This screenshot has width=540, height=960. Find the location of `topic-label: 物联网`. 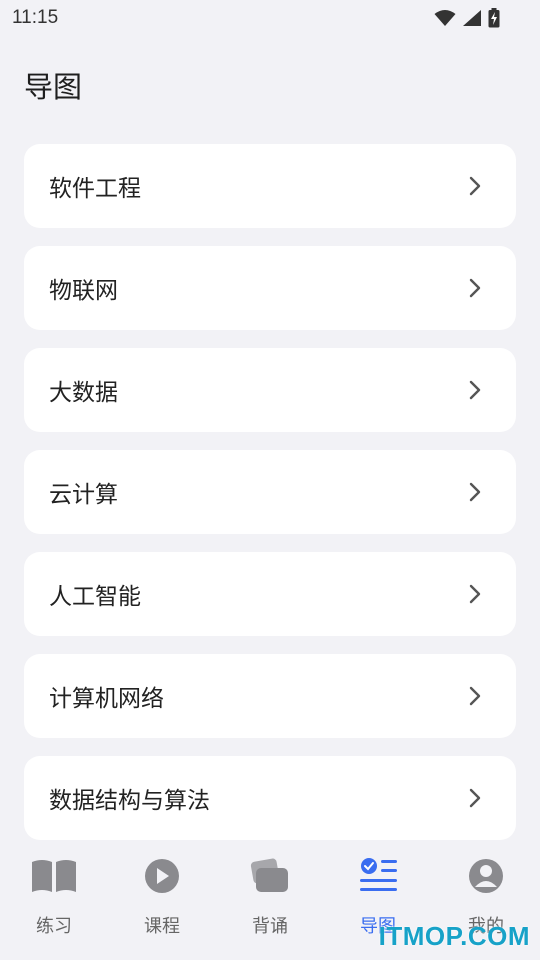

topic-label: 物联网 is located at coordinates (83, 291).